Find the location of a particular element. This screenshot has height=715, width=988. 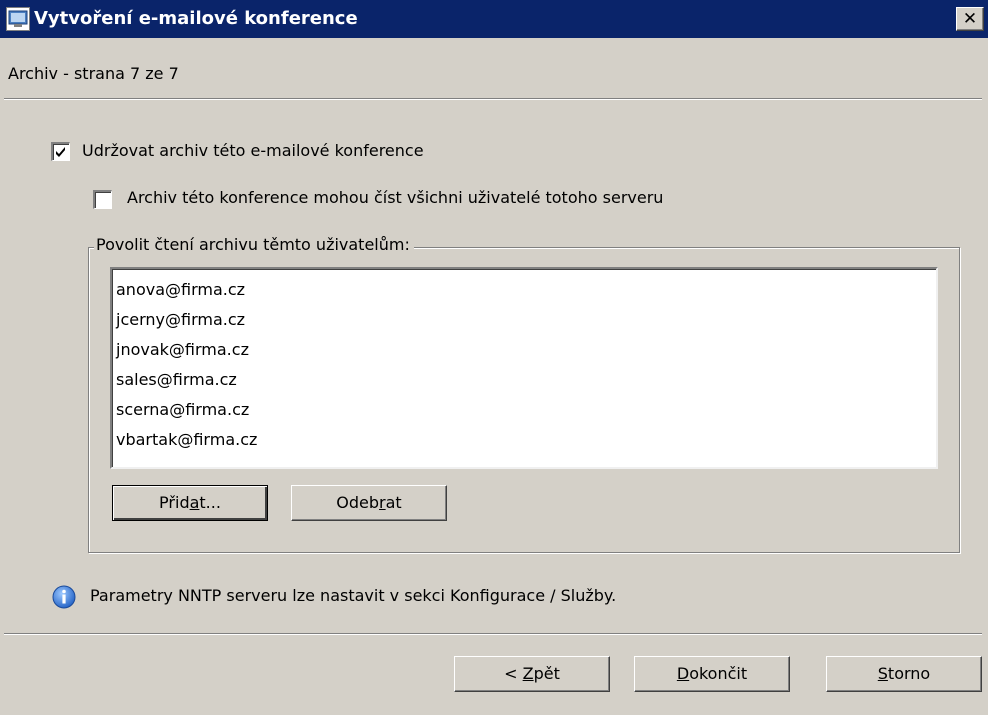

list-item: jnovak@firma.cz is located at coordinates (526, 350).